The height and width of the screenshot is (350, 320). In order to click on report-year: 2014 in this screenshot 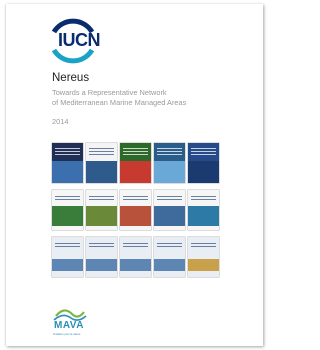, I will do `click(60, 121)`.